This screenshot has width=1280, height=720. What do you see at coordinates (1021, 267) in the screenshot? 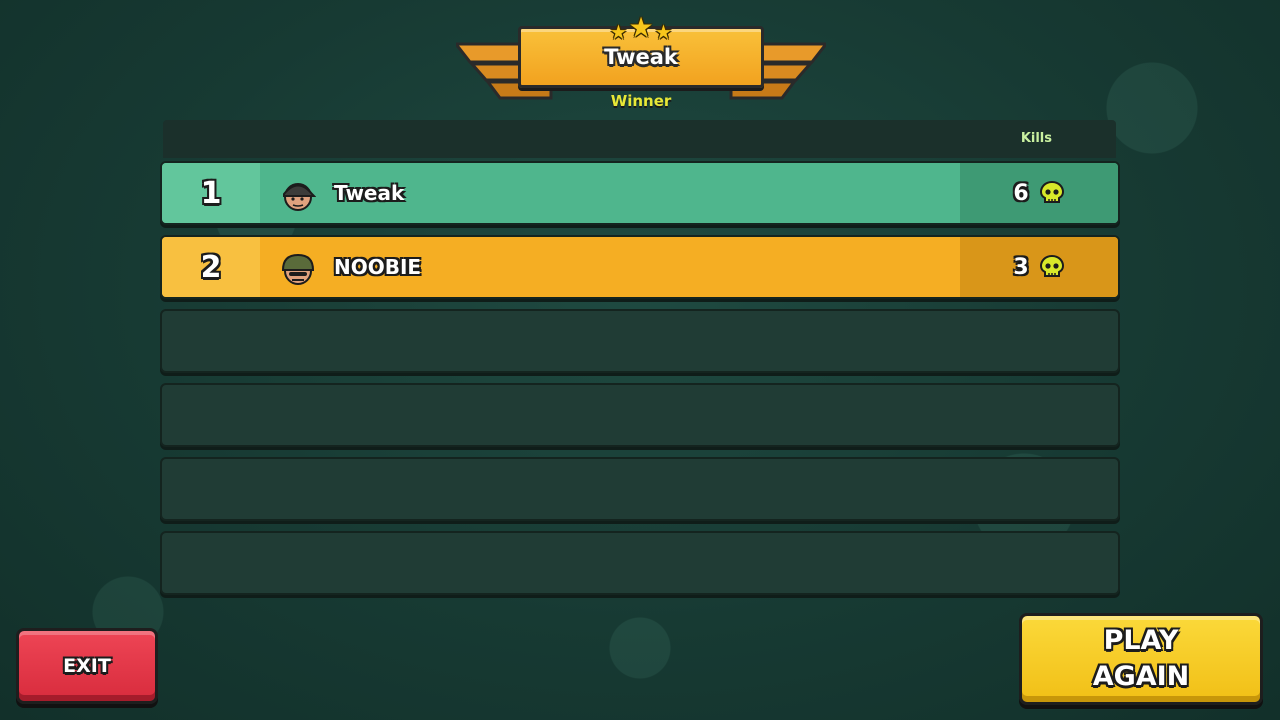
I see `kill-count: 3` at bounding box center [1021, 267].